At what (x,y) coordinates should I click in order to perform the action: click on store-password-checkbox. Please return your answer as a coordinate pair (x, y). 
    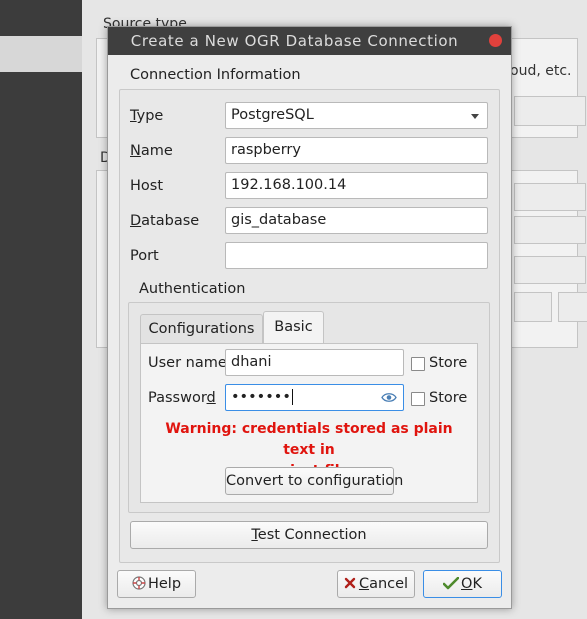
    Looking at the image, I should click on (418, 399).